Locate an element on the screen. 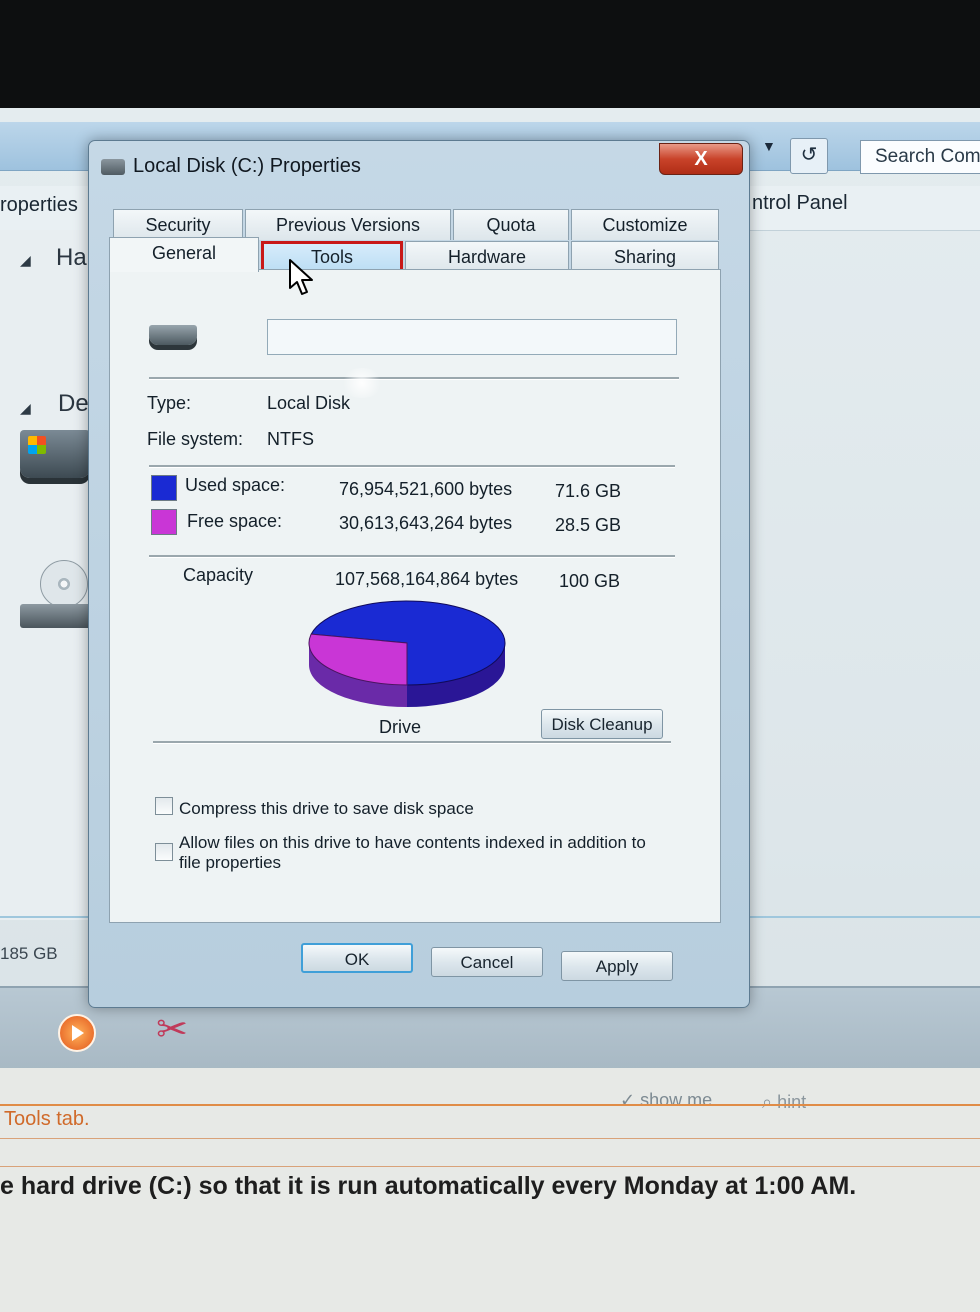 The height and width of the screenshot is (1312, 980). index-label-line2: file properties is located at coordinates (230, 863).